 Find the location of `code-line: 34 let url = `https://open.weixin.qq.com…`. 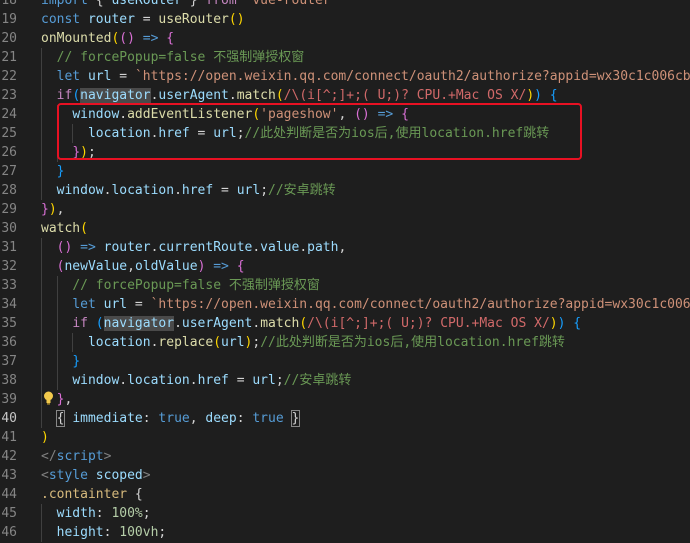

code-line: 34 let url = `https://open.weixin.qq.com… is located at coordinates (345, 304).